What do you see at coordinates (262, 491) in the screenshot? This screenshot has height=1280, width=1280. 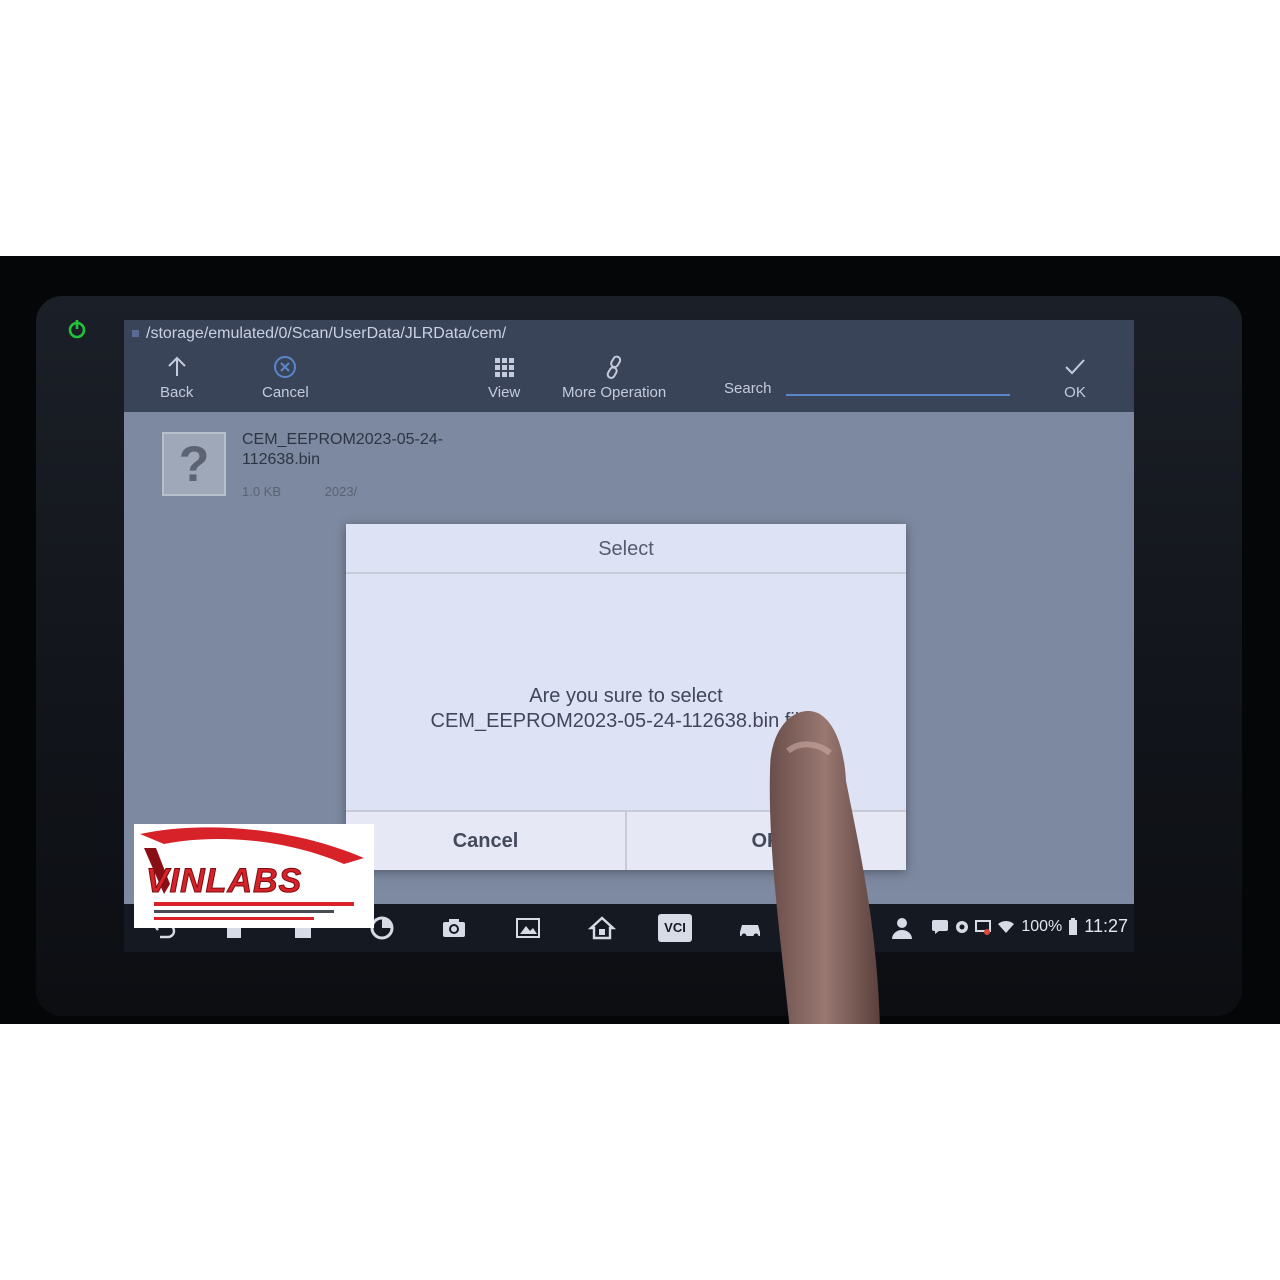 I see `file-size: 1.0 KB` at bounding box center [262, 491].